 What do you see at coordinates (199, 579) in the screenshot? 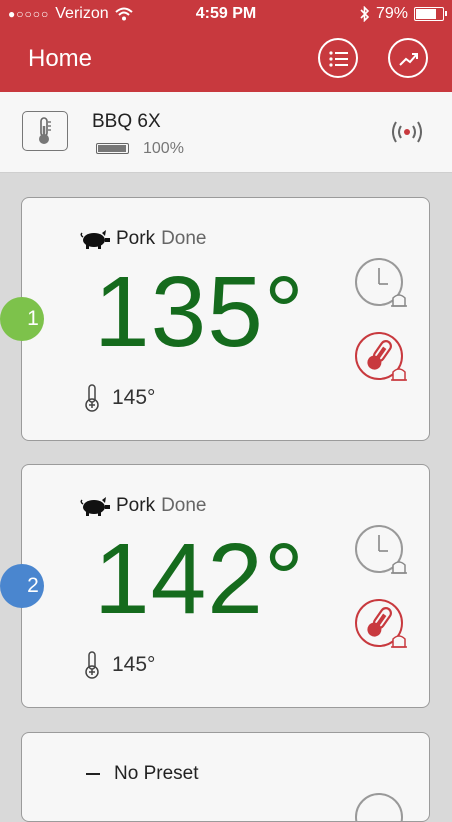
I see `current-temperature: 142°` at bounding box center [199, 579].